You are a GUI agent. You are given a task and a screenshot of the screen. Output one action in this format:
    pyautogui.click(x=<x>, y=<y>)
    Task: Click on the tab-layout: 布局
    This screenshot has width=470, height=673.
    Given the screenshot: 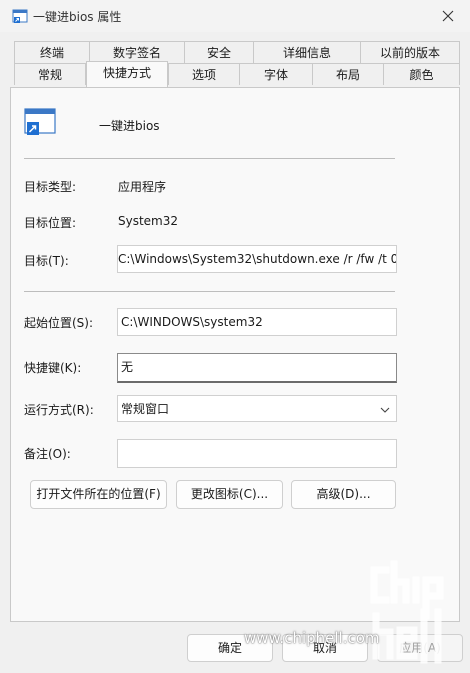 What is the action you would take?
    pyautogui.click(x=348, y=74)
    